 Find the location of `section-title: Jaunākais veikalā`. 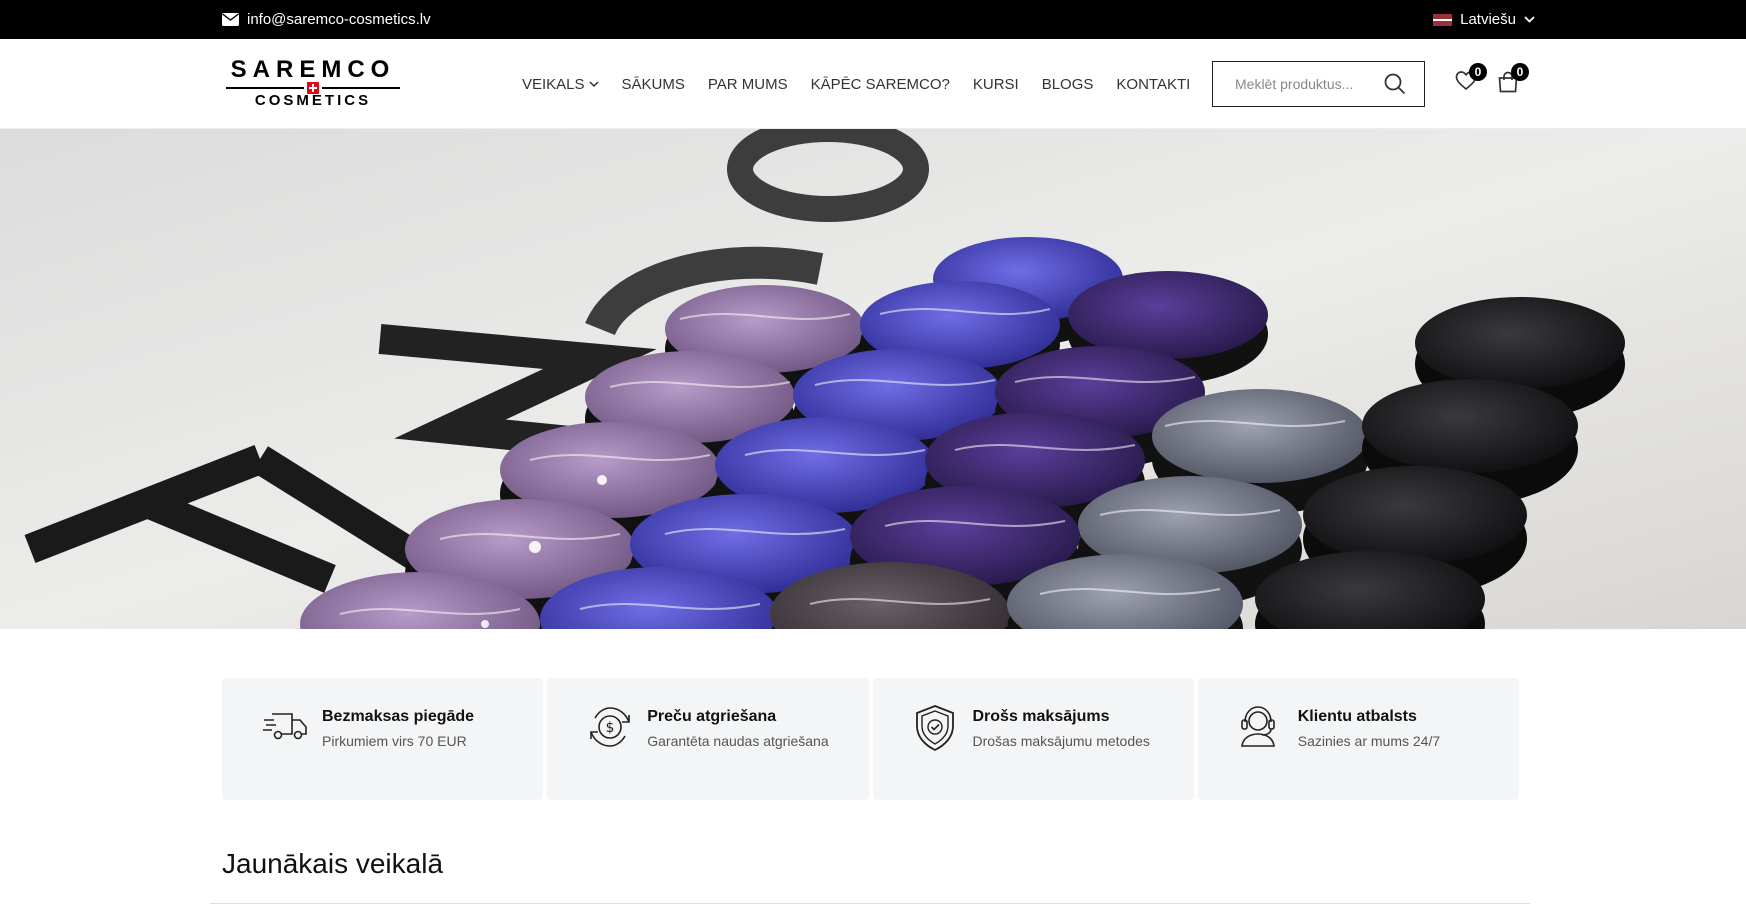

section-title: Jaunākais veikalā is located at coordinates (333, 863).